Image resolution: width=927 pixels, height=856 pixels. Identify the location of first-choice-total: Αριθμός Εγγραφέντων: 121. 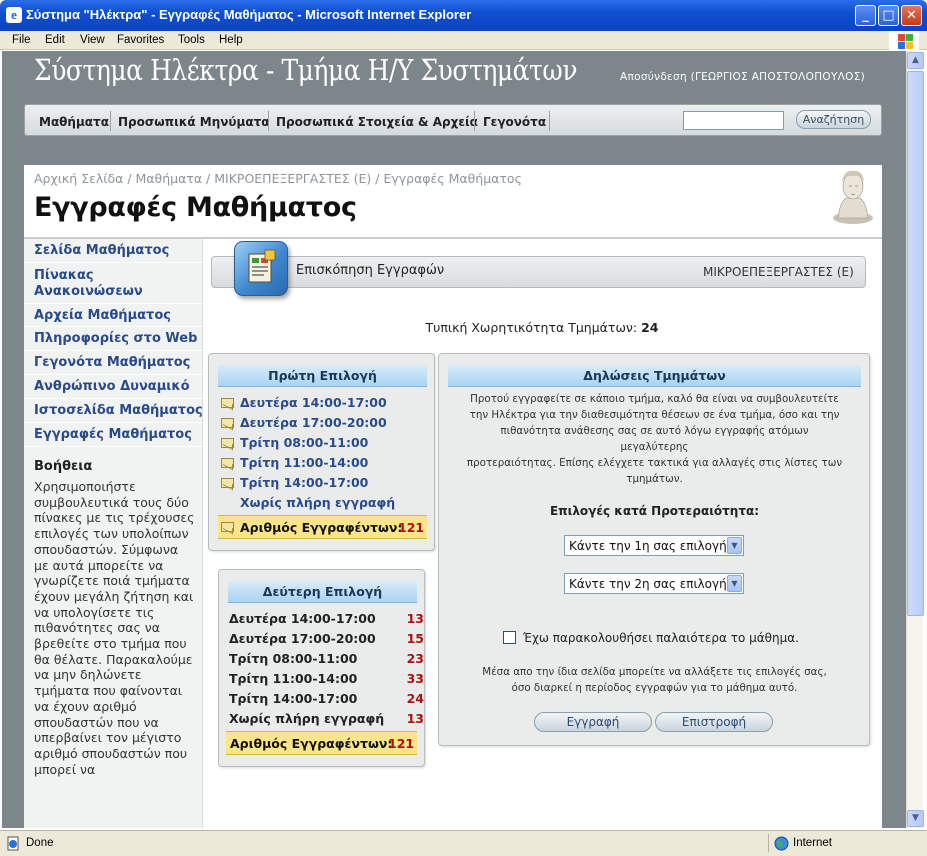
(322, 527).